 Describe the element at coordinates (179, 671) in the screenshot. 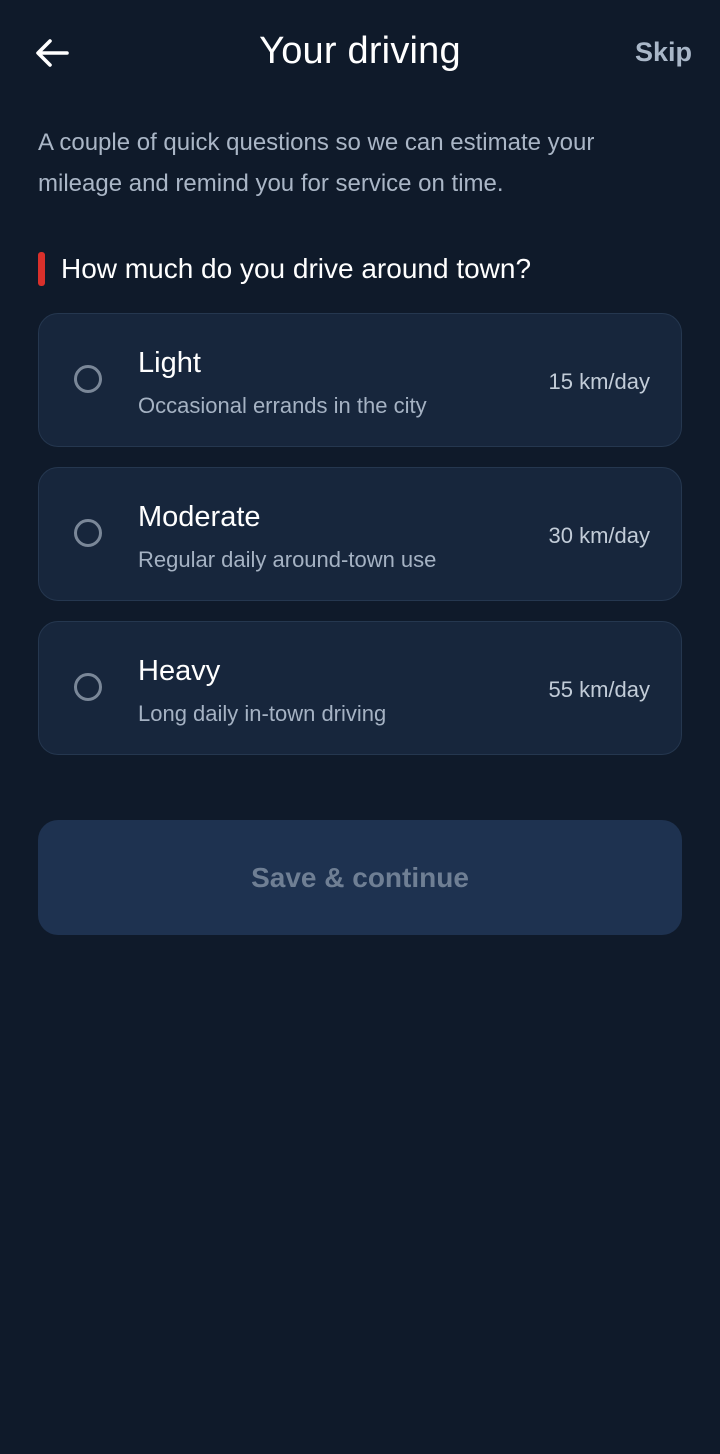

I see `option-title: Heavy` at that location.